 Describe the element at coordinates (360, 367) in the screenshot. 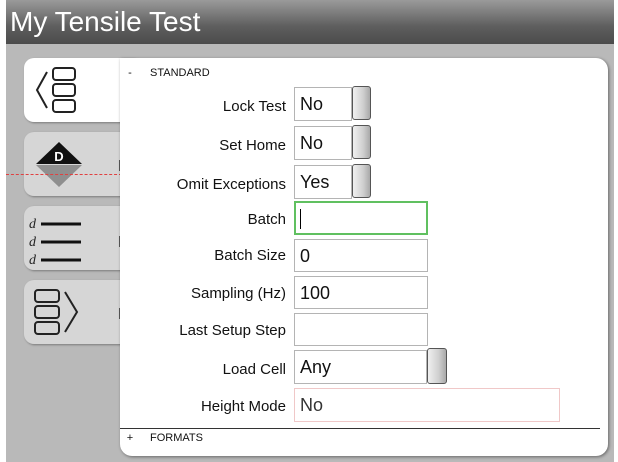

I see `load-cell-select: Any` at that location.